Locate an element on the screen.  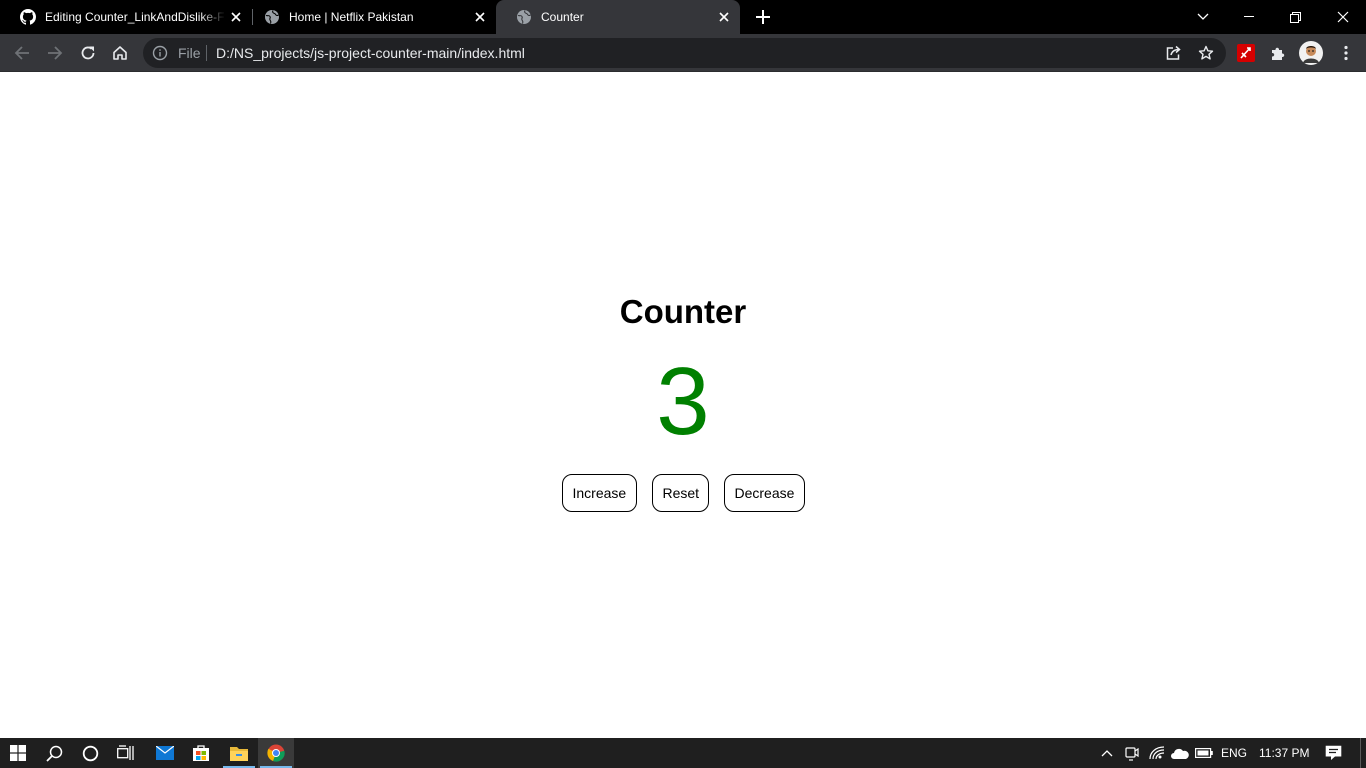
decrease-button: Decrease is located at coordinates (764, 493).